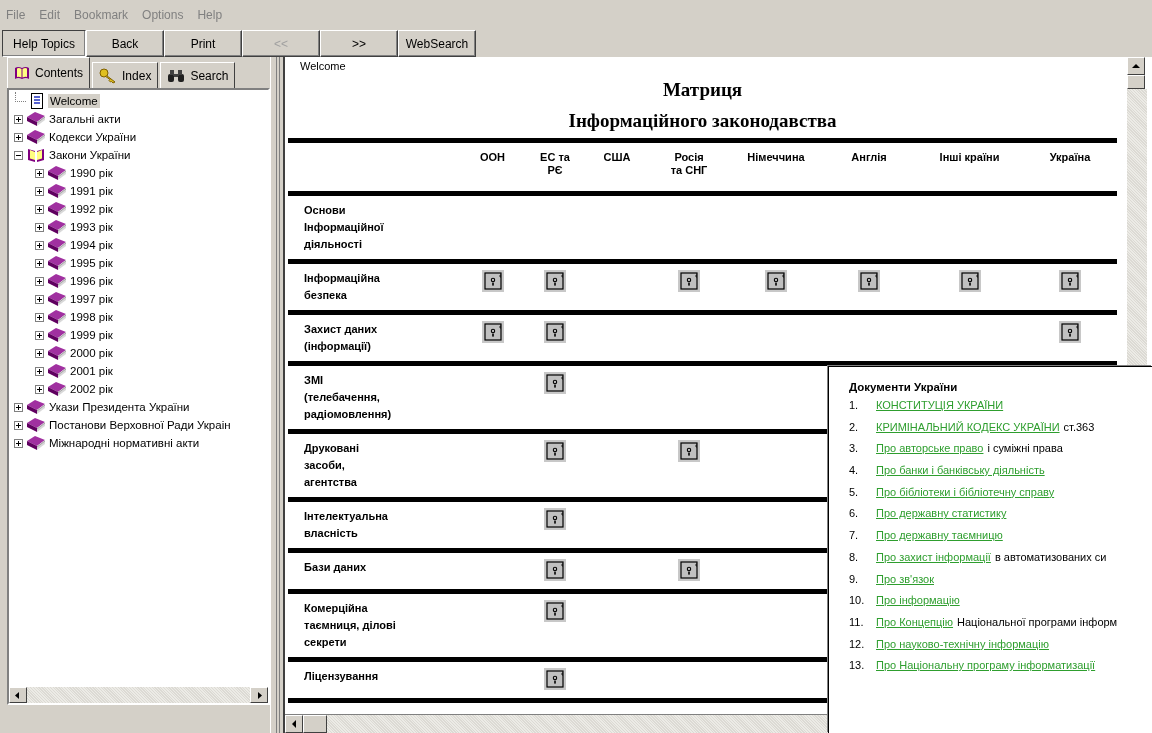 The width and height of the screenshot is (1152, 733). Describe the element at coordinates (119, 407) in the screenshot. I see `tree-item: Укази Президента України` at that location.